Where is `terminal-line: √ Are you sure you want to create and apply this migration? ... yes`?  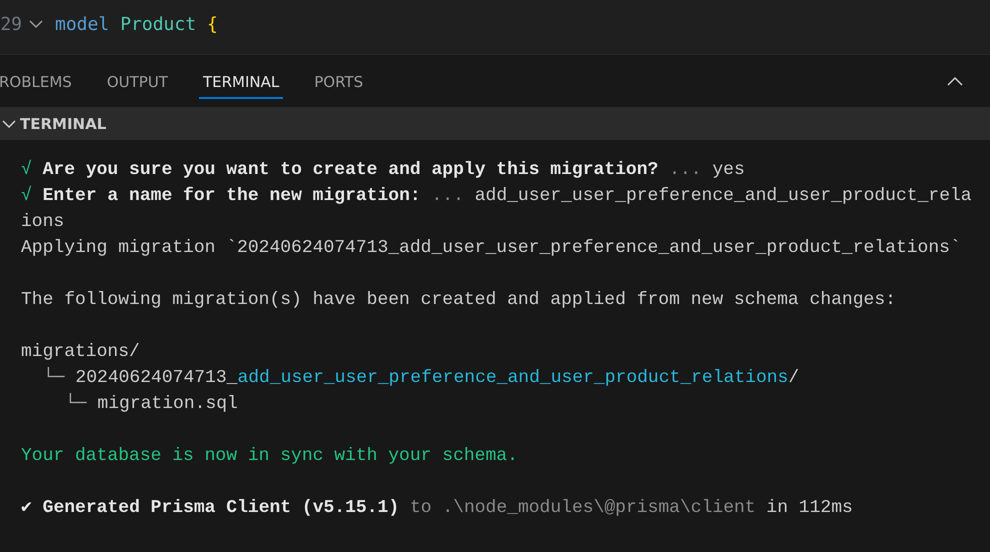
terminal-line: √ Are you sure you want to create and apply this migration? ... yes is located at coordinates (383, 170).